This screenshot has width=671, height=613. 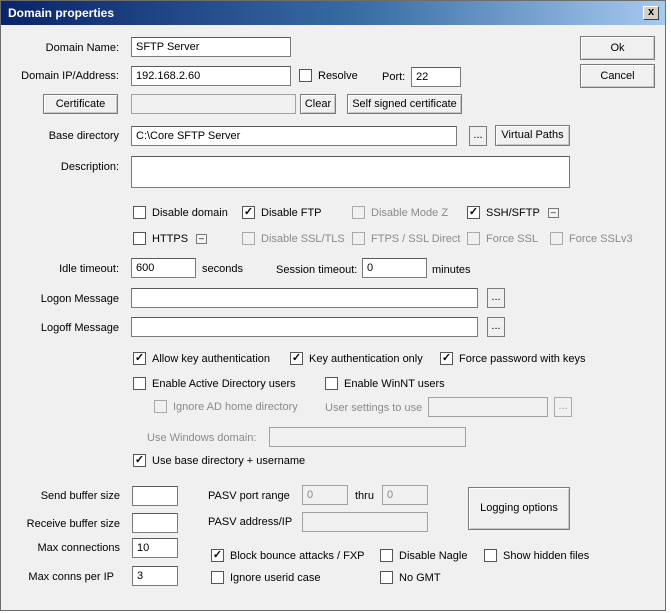 I want to click on use-base-dir-username-checkbox: ✓ Use base directory + username, so click(x=219, y=461).